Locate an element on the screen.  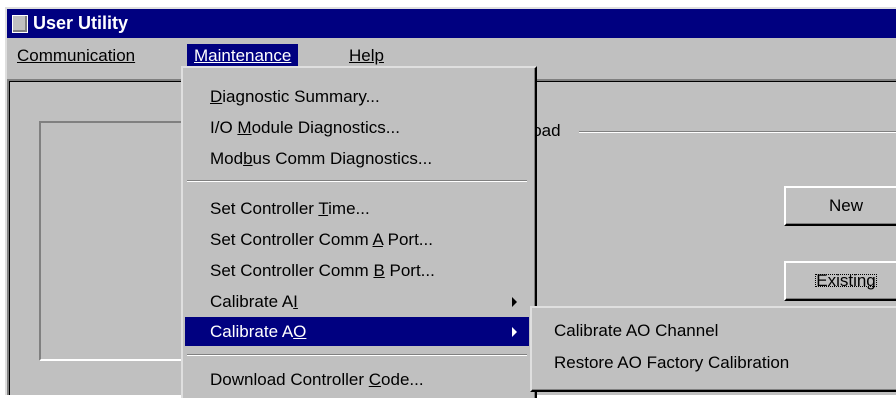
menu-help-label: Help is located at coordinates (366, 55).